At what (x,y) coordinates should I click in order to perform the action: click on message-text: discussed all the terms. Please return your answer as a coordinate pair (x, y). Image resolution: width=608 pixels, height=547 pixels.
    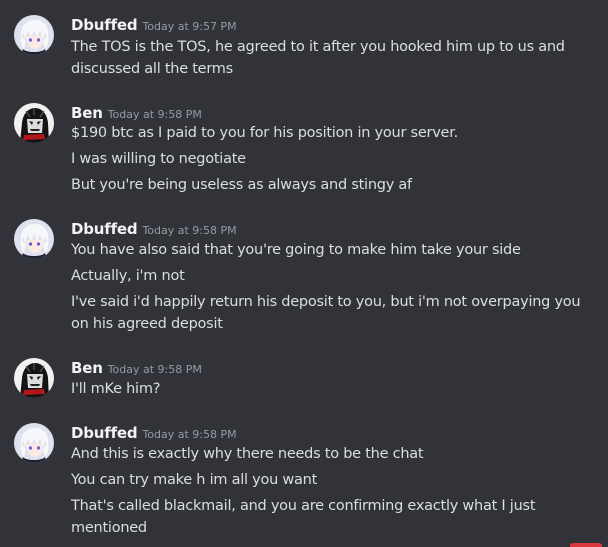
    Looking at the image, I should click on (152, 69).